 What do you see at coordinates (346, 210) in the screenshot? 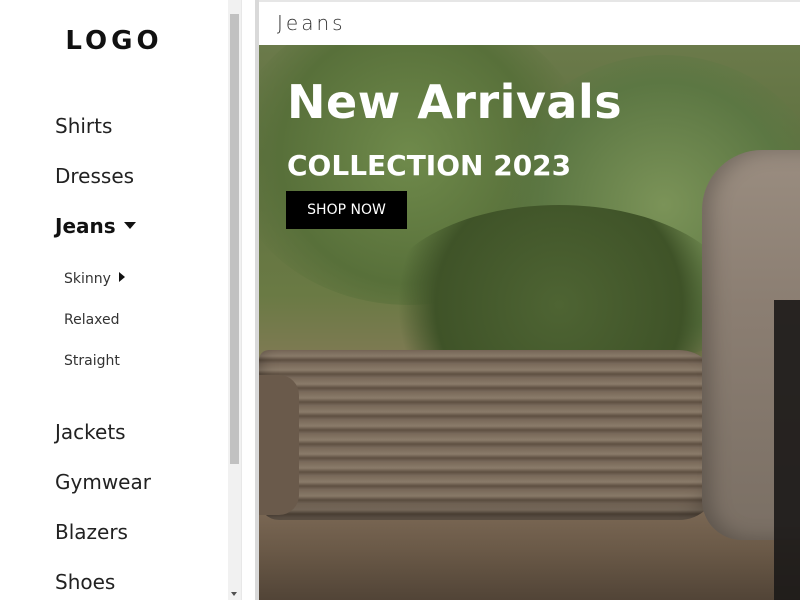
I see `shop-now-button: SHOP NOW` at bounding box center [346, 210].